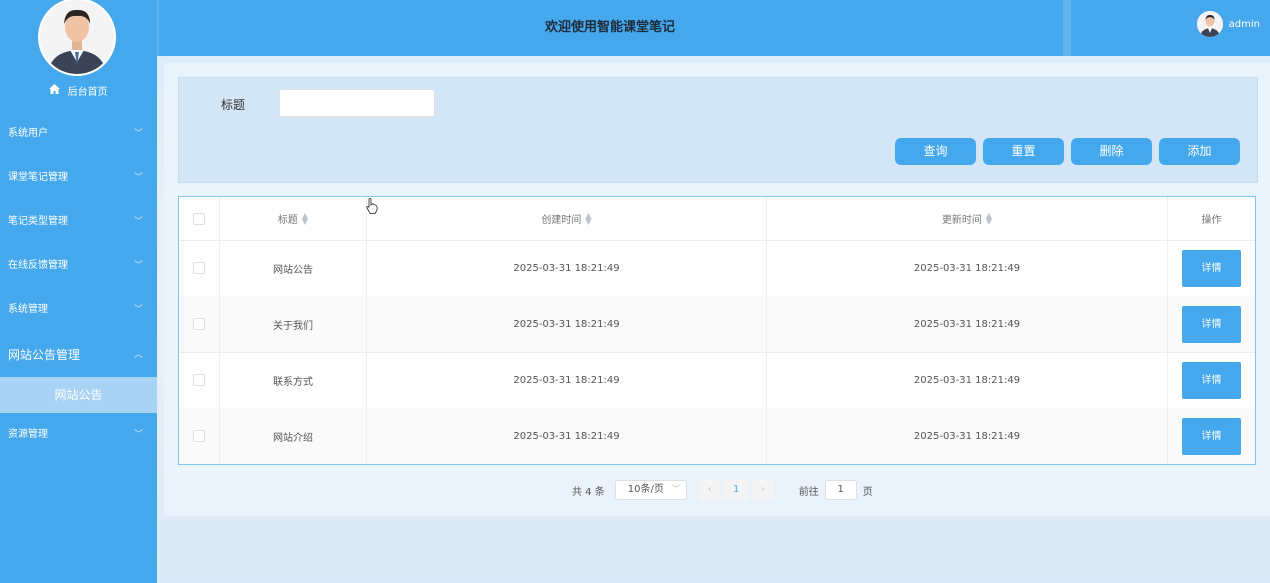  What do you see at coordinates (762, 490) in the screenshot?
I see `next-page-button: ›` at bounding box center [762, 490].